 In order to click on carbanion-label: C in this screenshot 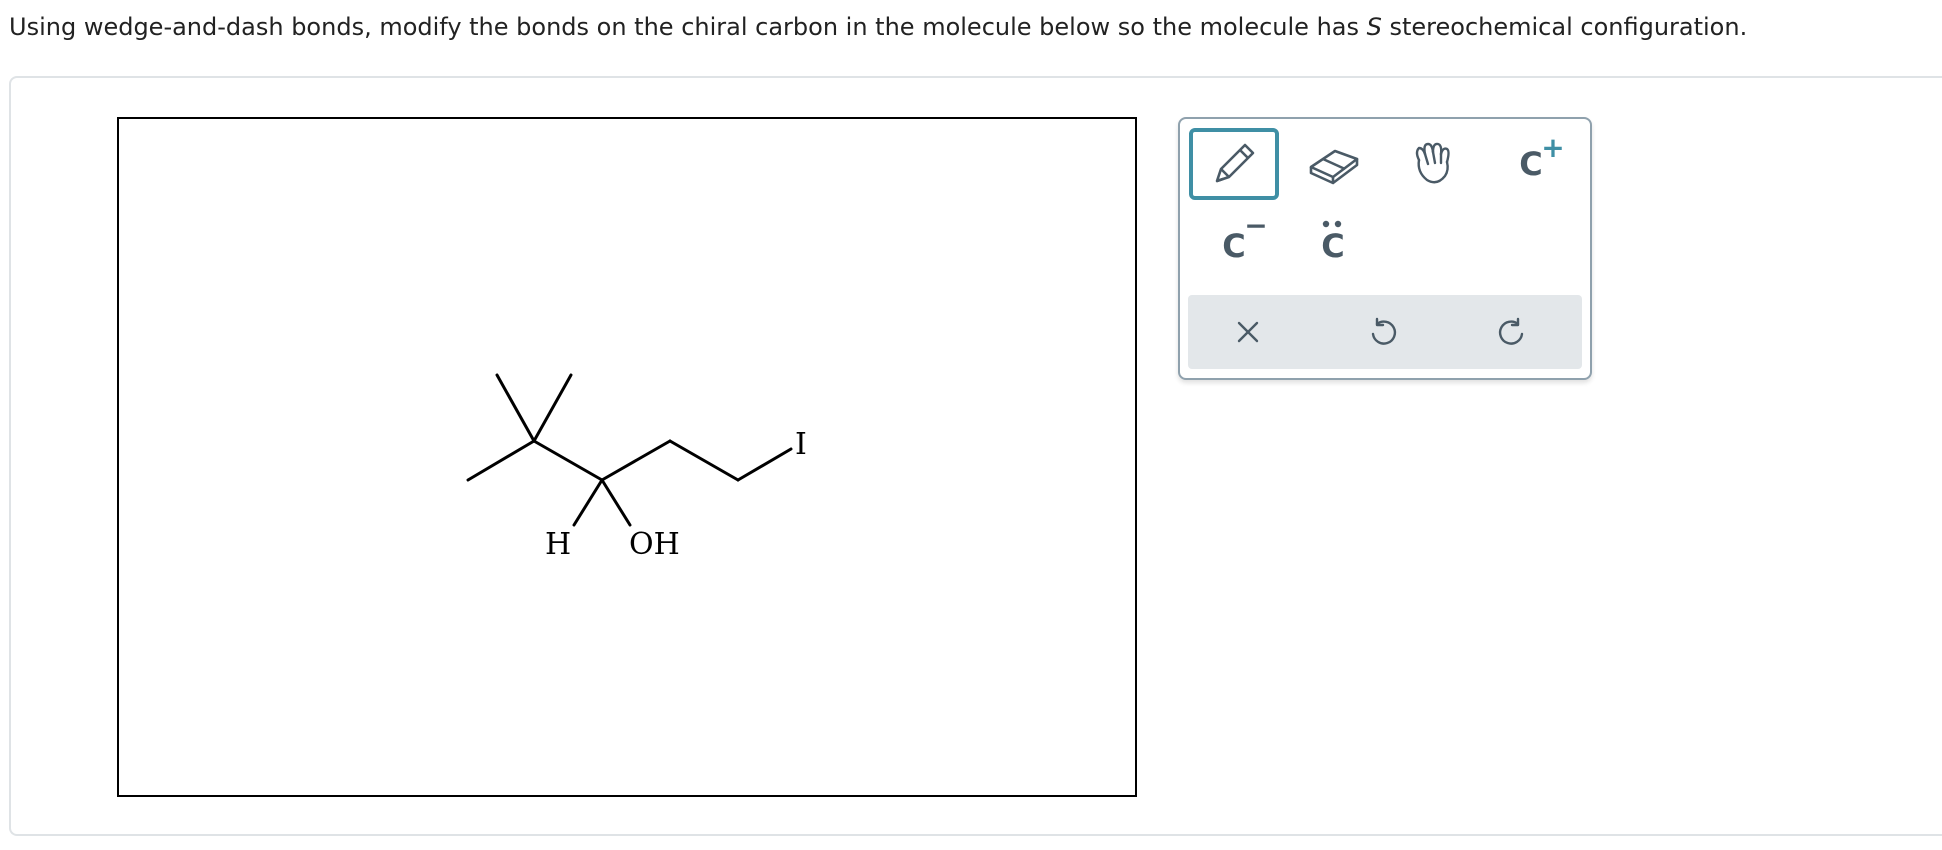, I will do `click(1234, 246)`.